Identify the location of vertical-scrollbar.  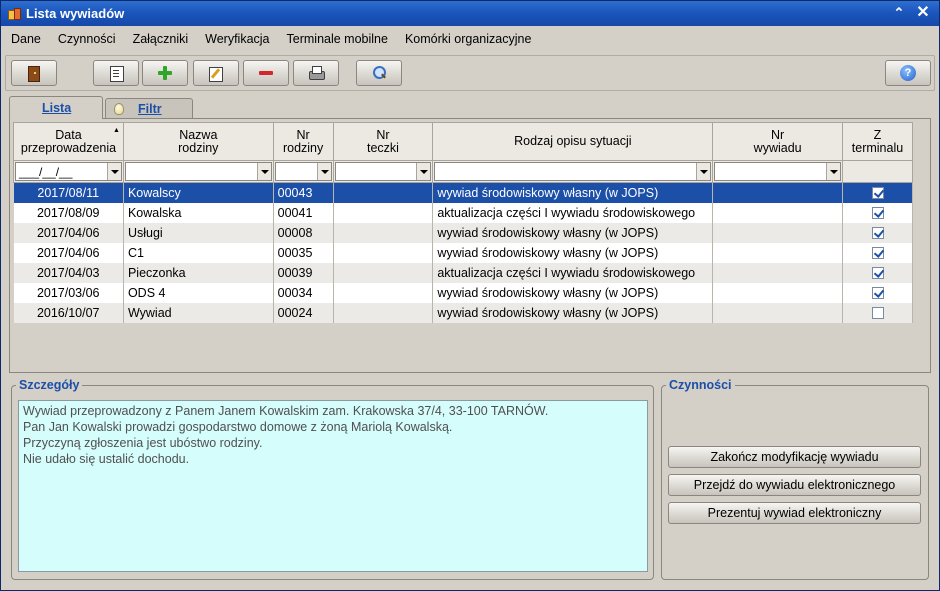
(921, 246).